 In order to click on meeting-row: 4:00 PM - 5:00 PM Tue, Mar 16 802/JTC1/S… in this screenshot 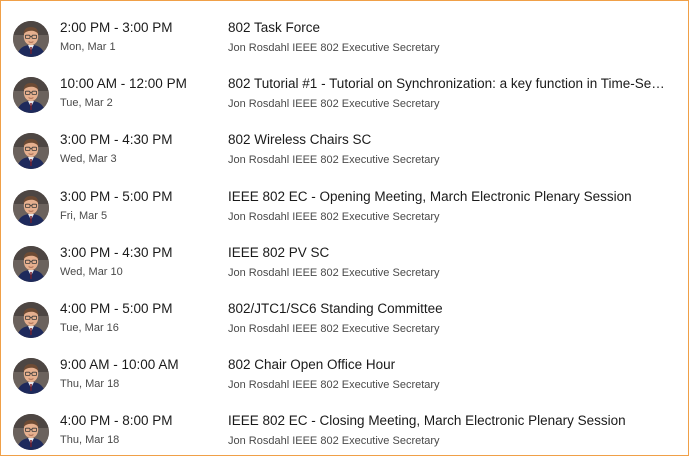, I will do `click(344, 329)`.